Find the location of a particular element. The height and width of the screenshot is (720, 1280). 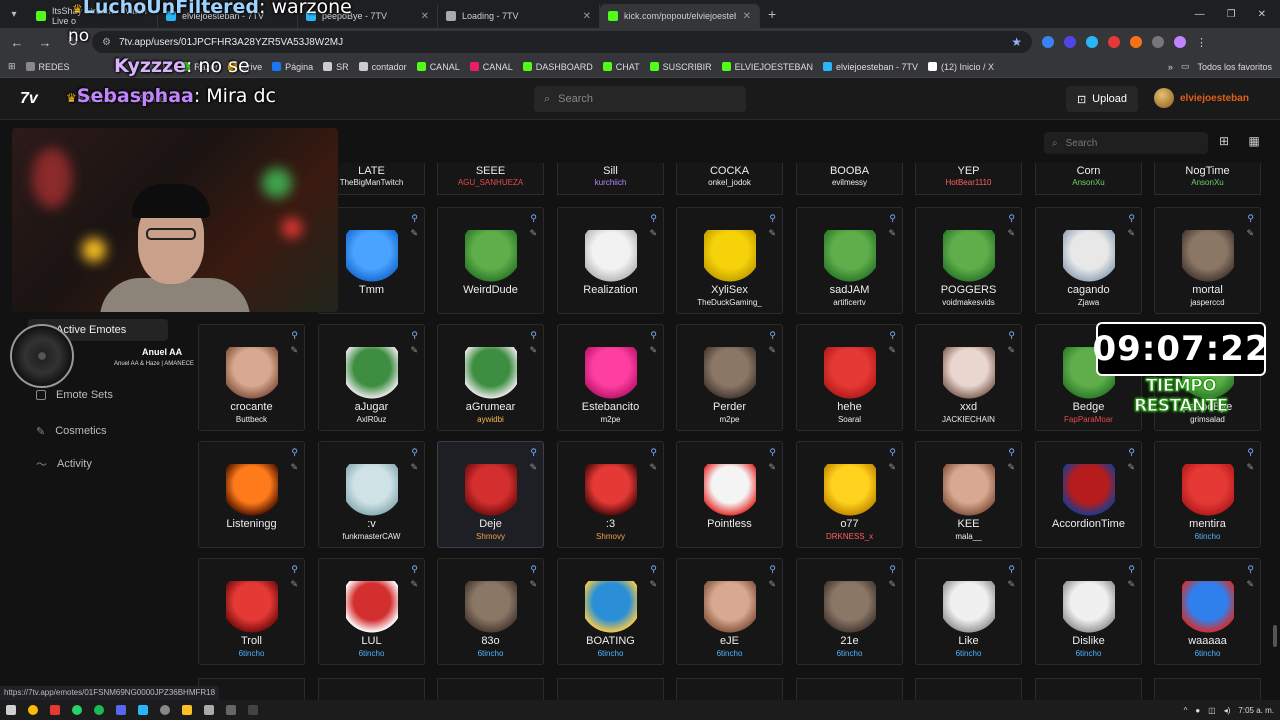

all-bookmarks-label: Todos los favoritos is located at coordinates (1234, 67).